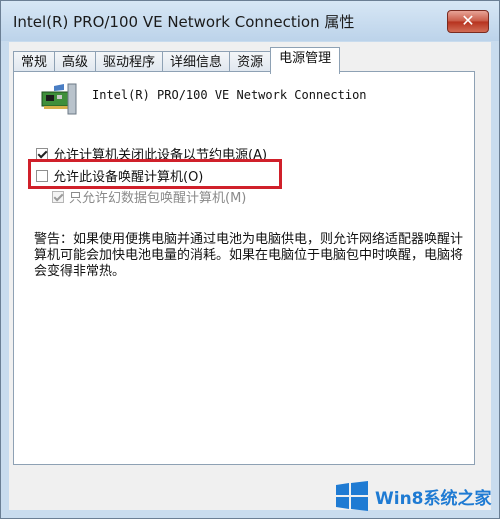 The height and width of the screenshot is (519, 500). I want to click on close-button: ✕, so click(468, 21).